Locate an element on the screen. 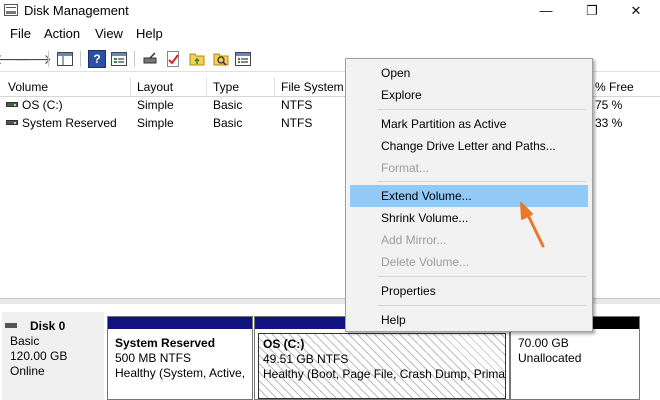 The width and height of the screenshot is (660, 400). column-type: Type is located at coordinates (226, 87).